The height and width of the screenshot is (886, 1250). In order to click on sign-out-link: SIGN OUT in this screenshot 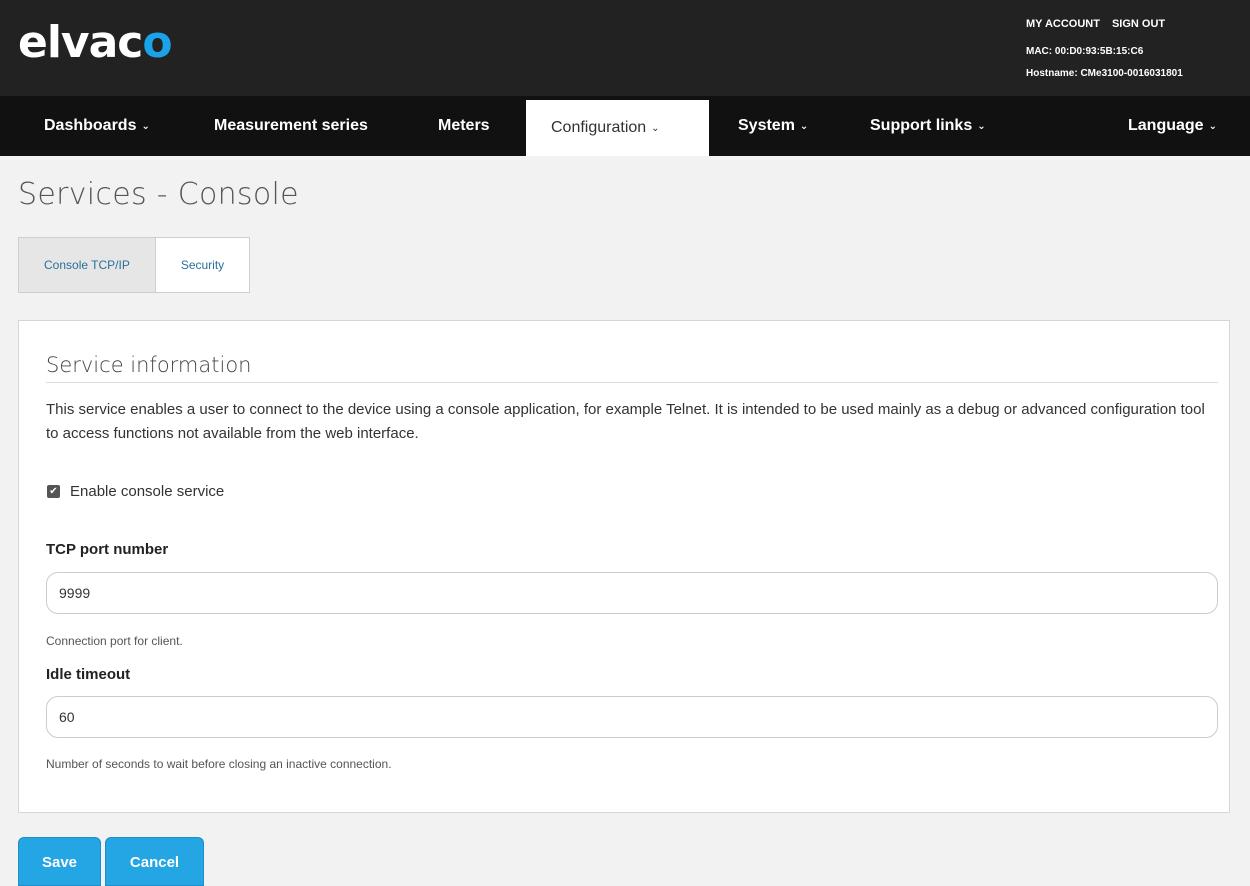, I will do `click(1138, 24)`.